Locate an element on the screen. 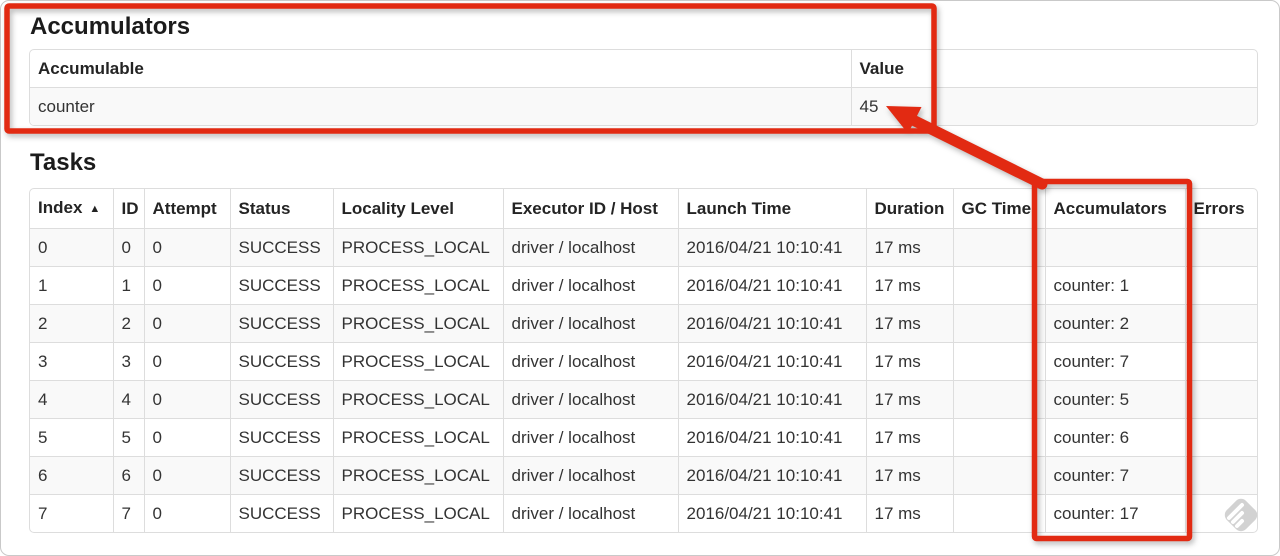 This screenshot has width=1280, height=556. table-cell: counter: 1 is located at coordinates (1114, 285).